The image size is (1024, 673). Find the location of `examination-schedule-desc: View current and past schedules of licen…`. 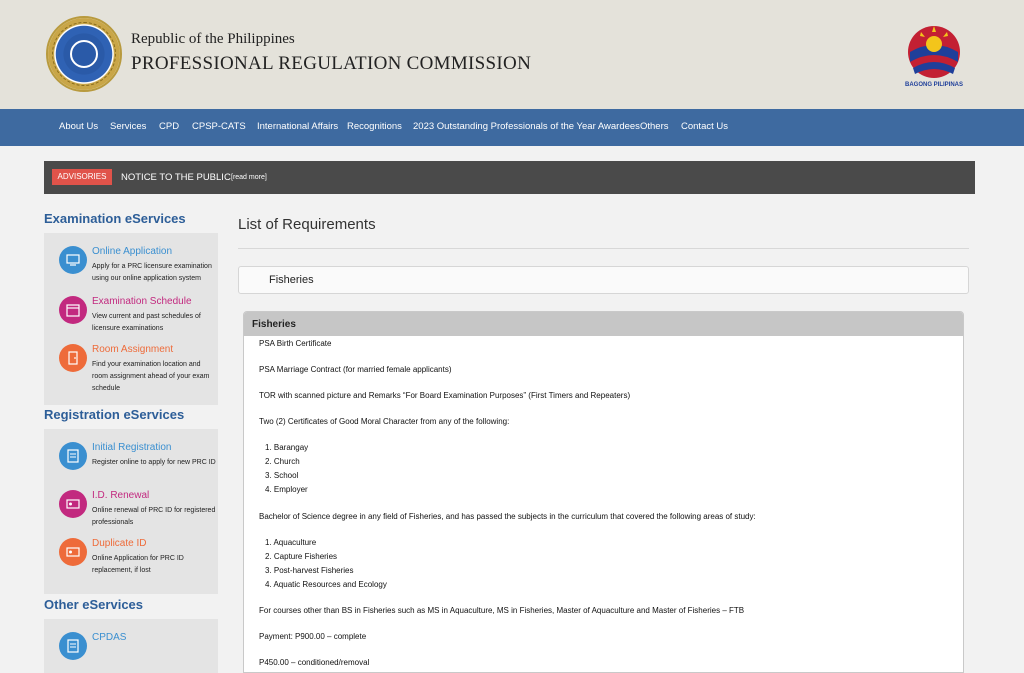

examination-schedule-desc: View current and past schedules of licen… is located at coordinates (146, 322).